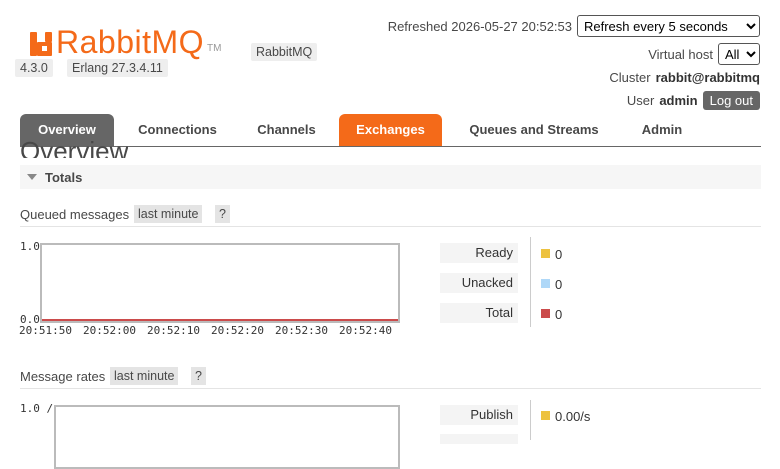 The width and height of the screenshot is (780, 469). I want to click on message-rates-header: Message rates last minute ?, so click(390, 378).